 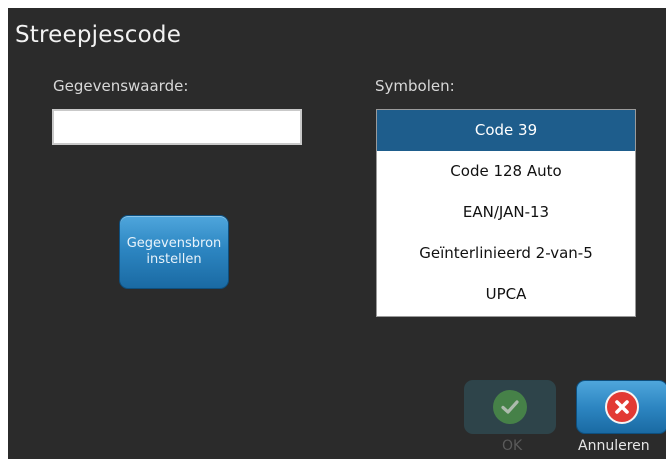 I want to click on close-icon, so click(x=622, y=407).